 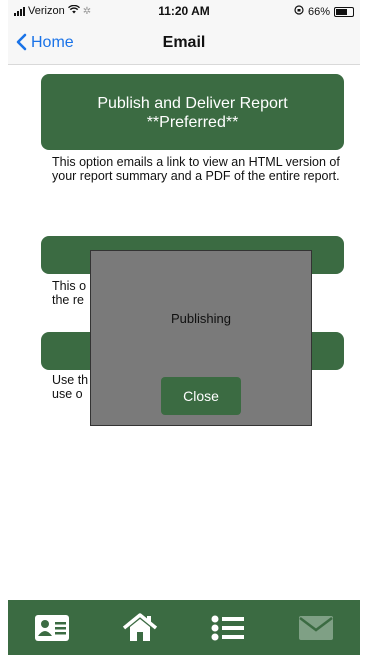 I want to click on orientation-lock-icon, so click(x=299, y=11).